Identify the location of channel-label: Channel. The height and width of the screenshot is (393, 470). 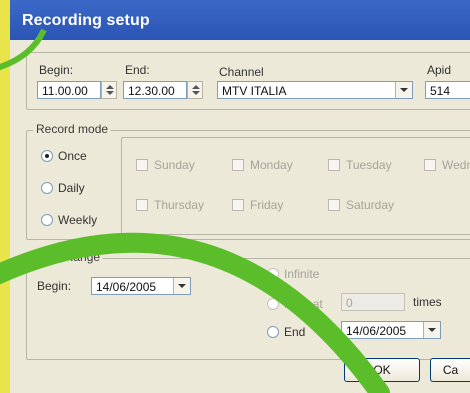
(241, 72).